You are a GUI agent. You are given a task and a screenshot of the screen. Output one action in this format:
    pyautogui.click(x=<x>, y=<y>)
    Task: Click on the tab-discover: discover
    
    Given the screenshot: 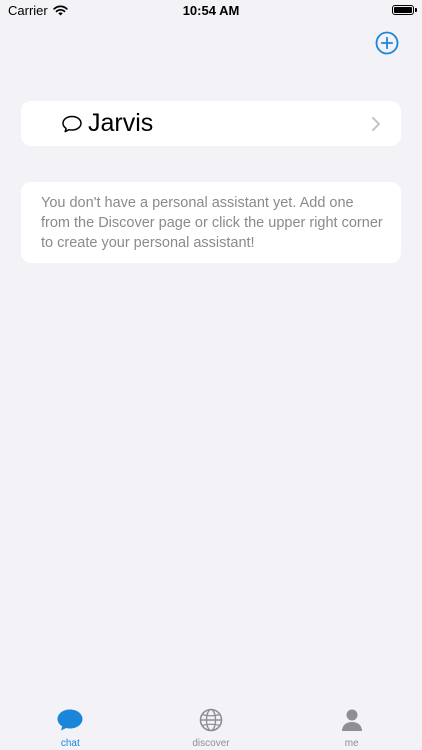 What is the action you would take?
    pyautogui.click(x=211, y=726)
    